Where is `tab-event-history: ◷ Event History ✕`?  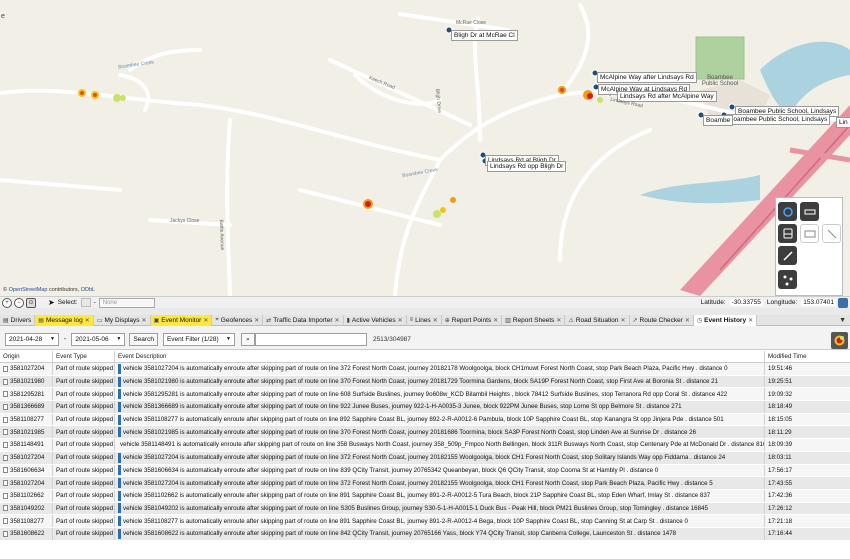
tab-event-history: ◷ Event History ✕ is located at coordinates (725, 320).